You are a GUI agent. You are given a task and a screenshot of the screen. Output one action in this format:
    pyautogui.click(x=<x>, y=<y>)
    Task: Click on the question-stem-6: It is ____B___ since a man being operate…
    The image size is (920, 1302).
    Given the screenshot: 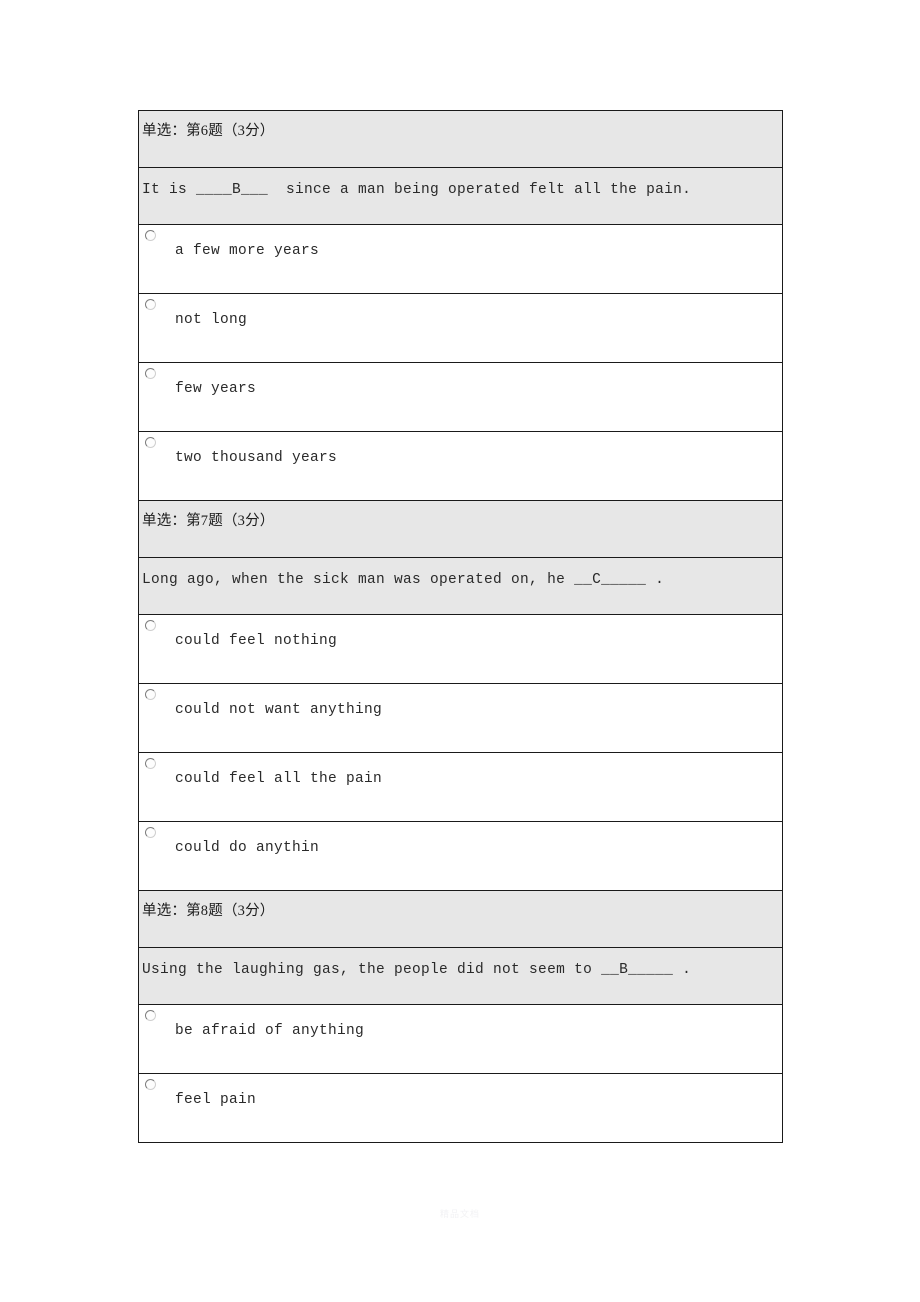 What is the action you would take?
    pyautogui.click(x=460, y=196)
    